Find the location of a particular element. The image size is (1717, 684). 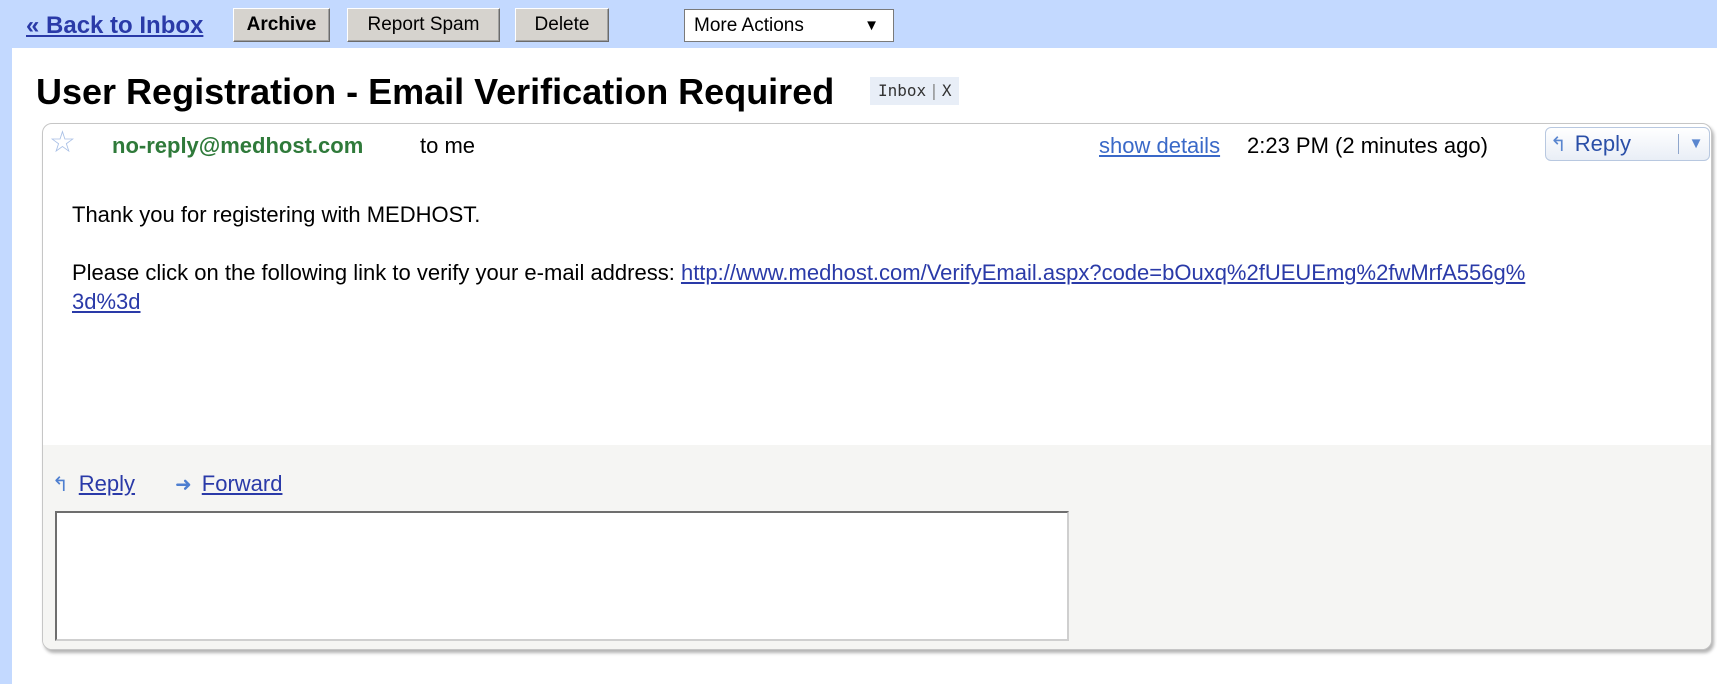

recipient-text: to me is located at coordinates (448, 145).